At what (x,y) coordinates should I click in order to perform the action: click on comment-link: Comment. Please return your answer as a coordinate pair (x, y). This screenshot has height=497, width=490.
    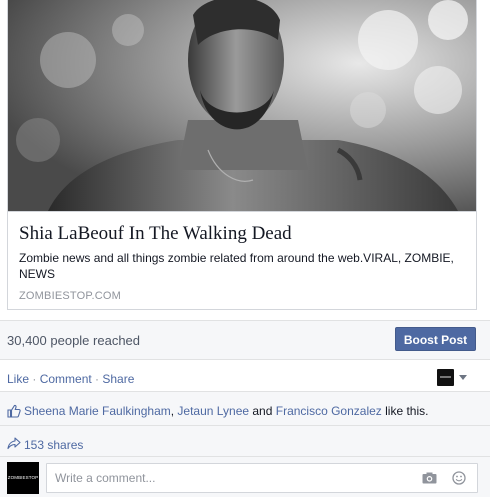
    Looking at the image, I should click on (66, 379).